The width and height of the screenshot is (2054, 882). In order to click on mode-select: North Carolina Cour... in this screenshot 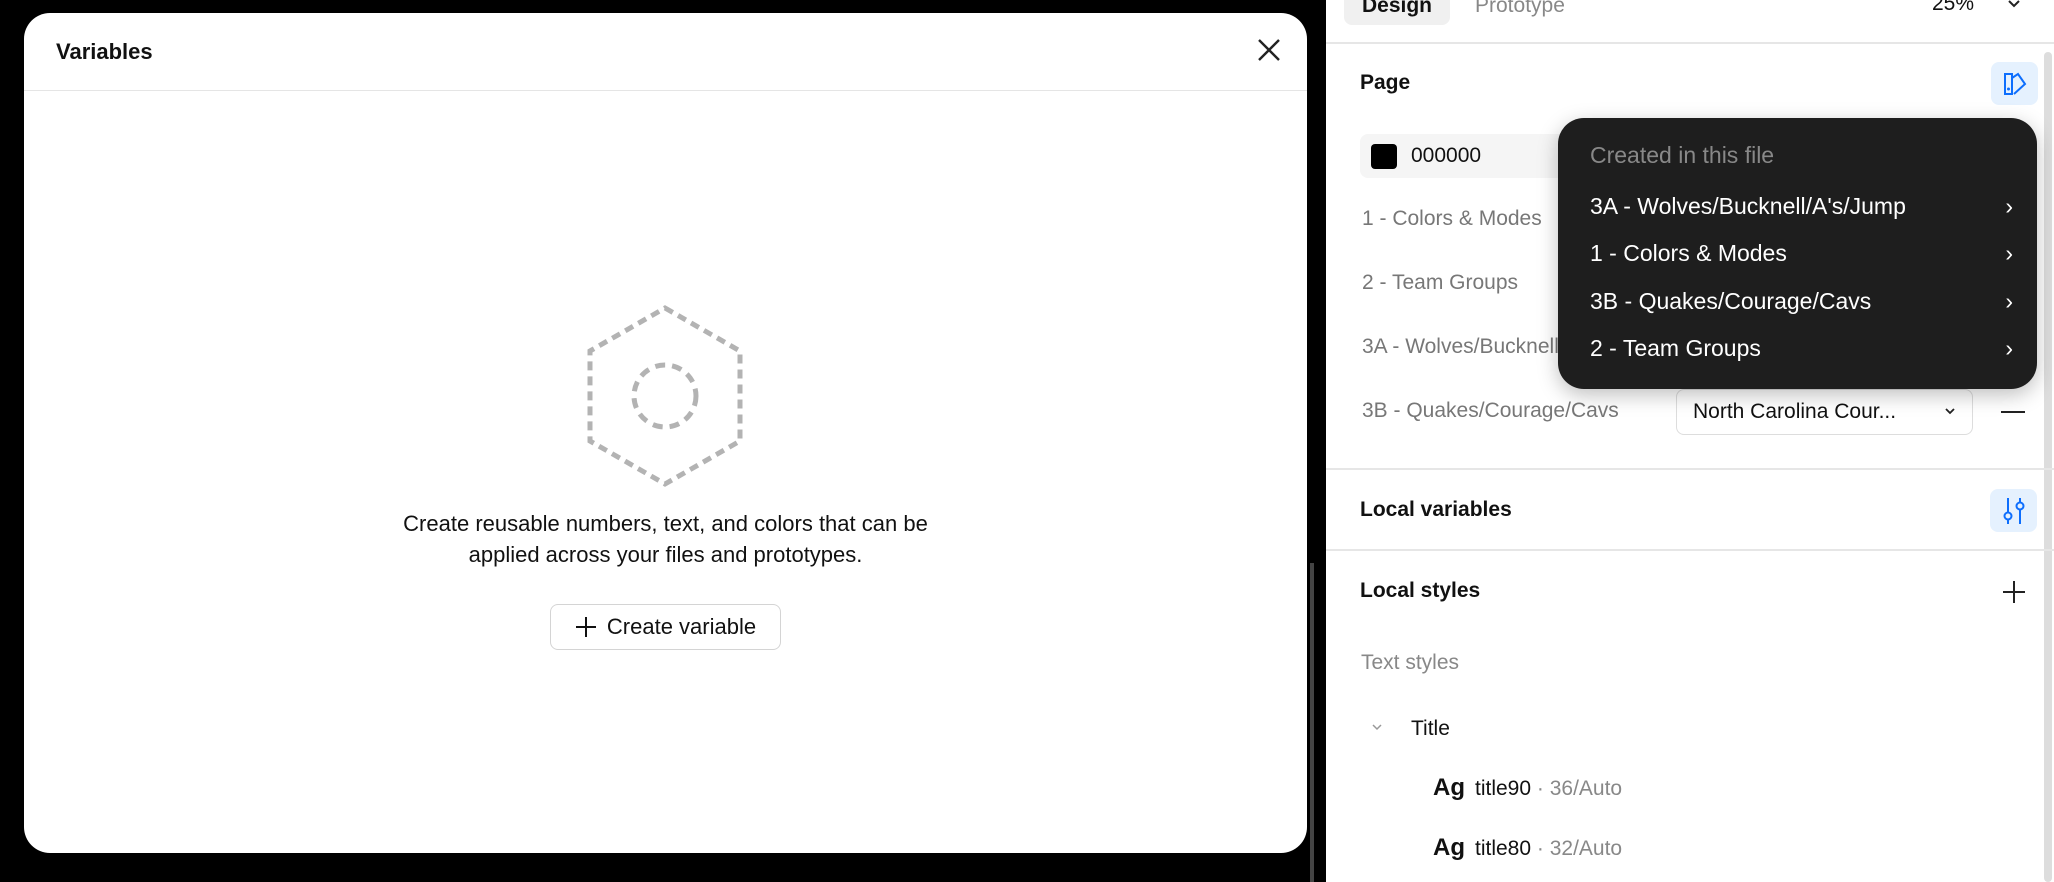, I will do `click(1824, 412)`.